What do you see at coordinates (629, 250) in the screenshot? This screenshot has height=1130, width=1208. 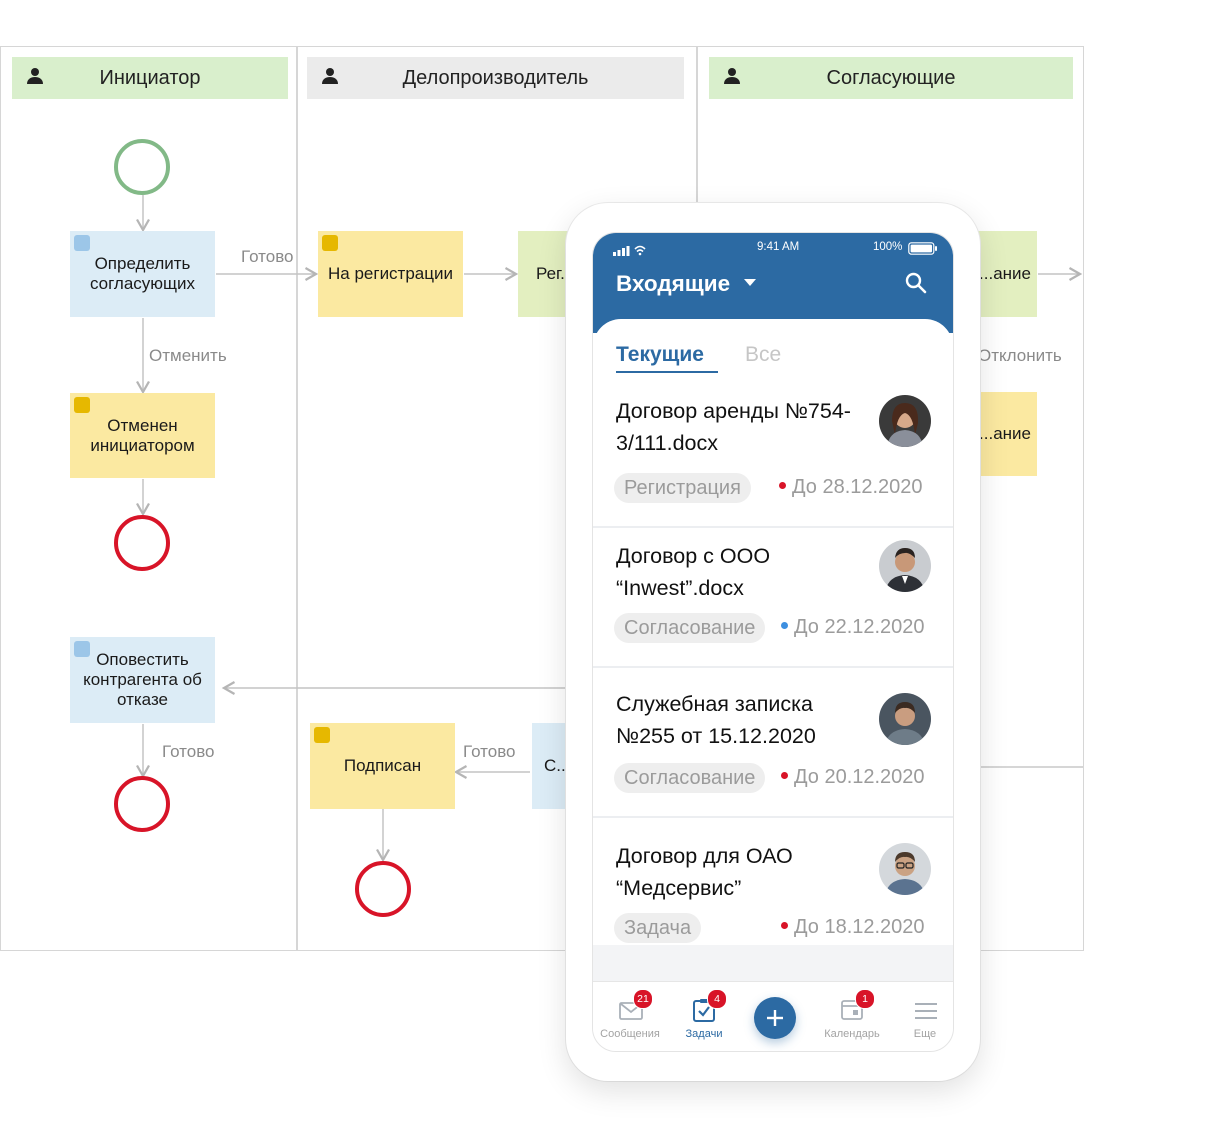 I see `signal-icon` at bounding box center [629, 250].